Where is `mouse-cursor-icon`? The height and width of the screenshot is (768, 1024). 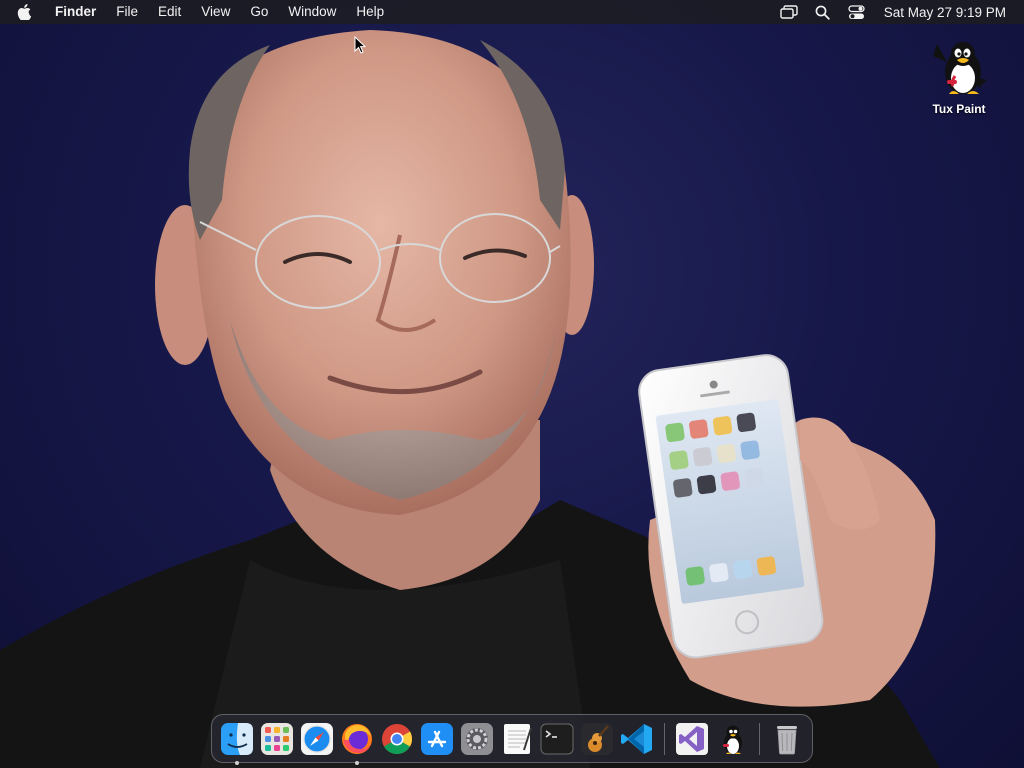 mouse-cursor-icon is located at coordinates (360, 47).